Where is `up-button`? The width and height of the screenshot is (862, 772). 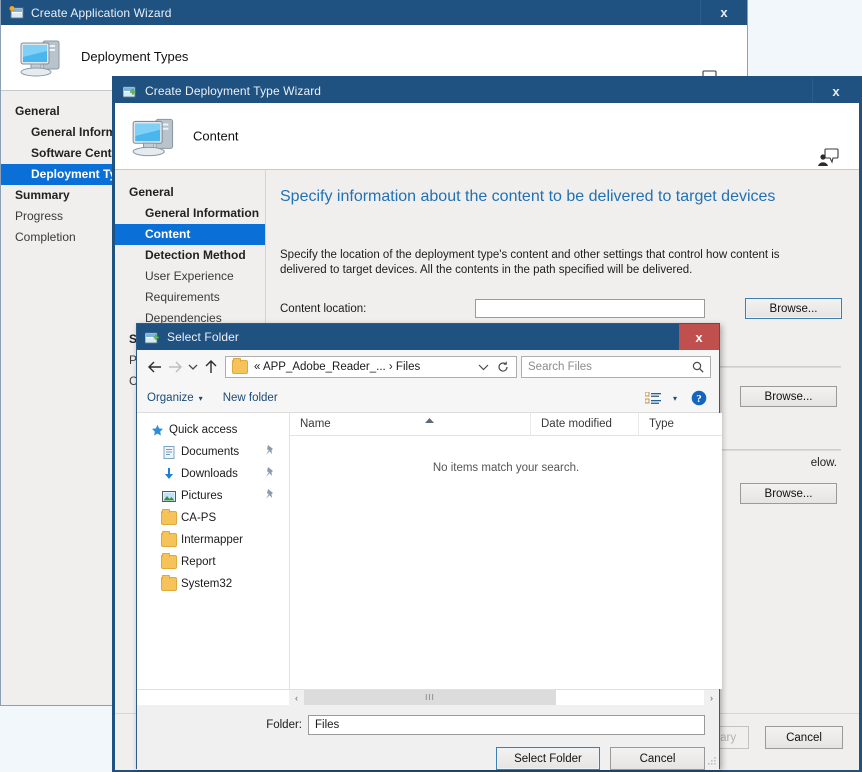
up-button is located at coordinates (211, 367).